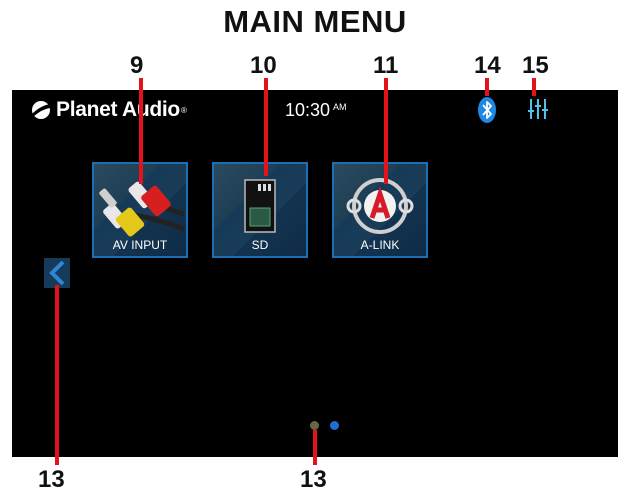  Describe the element at coordinates (487, 65) in the screenshot. I see `callout-bluetooth: 14` at that location.